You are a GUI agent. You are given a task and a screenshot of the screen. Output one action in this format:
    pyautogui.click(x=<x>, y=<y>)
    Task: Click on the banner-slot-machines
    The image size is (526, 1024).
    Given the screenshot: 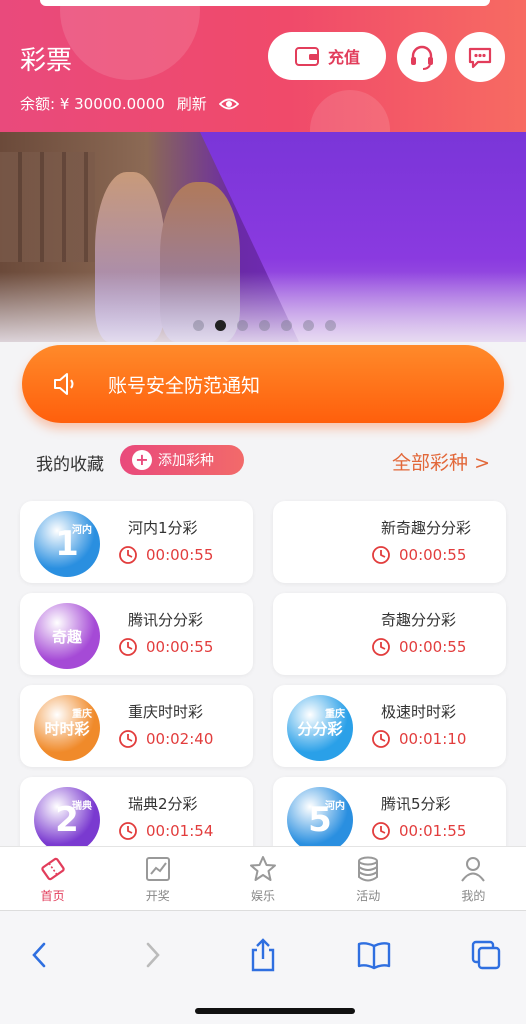 What is the action you would take?
    pyautogui.click(x=47, y=207)
    